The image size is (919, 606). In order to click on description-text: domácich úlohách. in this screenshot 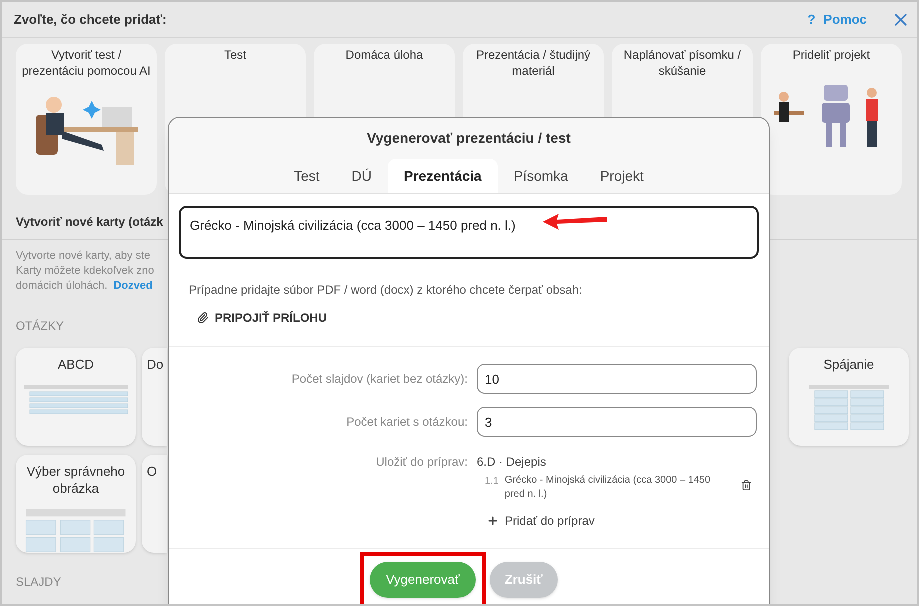, I will do `click(62, 286)`.